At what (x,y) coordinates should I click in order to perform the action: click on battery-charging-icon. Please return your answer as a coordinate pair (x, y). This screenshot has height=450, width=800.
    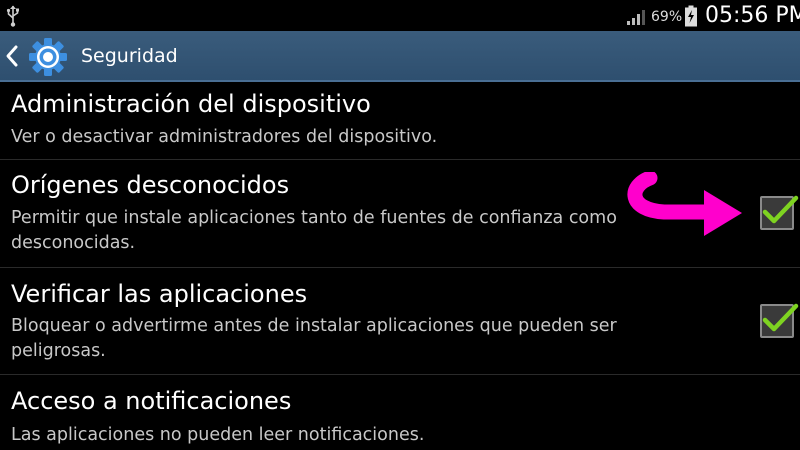
    Looking at the image, I should click on (691, 16).